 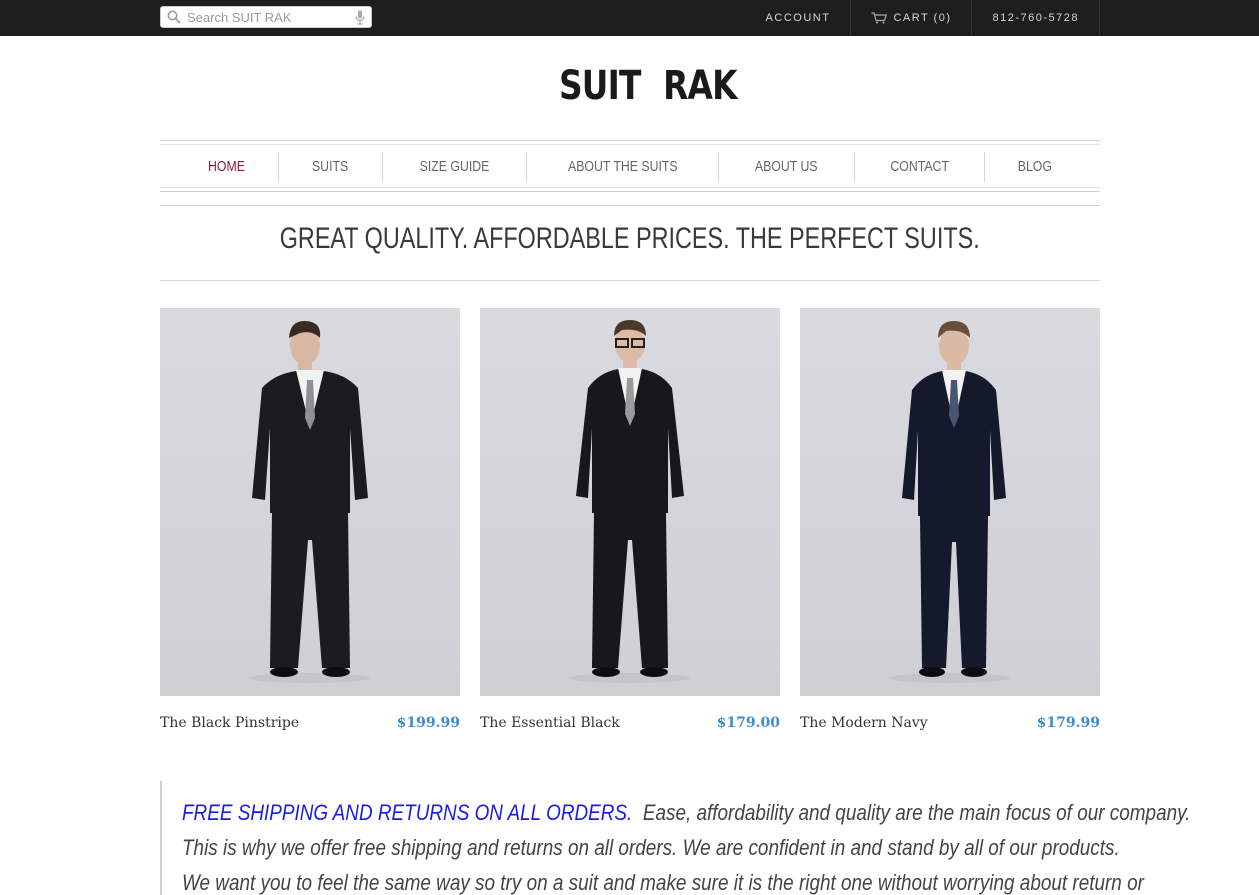 What do you see at coordinates (785, 167) in the screenshot?
I see `nav-about-us: ABOUT US` at bounding box center [785, 167].